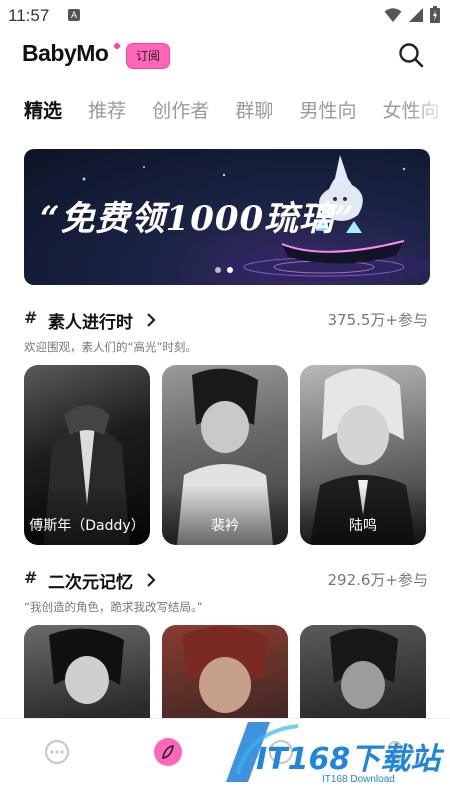 The image size is (450, 800). Describe the element at coordinates (225, 16) in the screenshot. I see `status-bar: 11:57 A` at that location.